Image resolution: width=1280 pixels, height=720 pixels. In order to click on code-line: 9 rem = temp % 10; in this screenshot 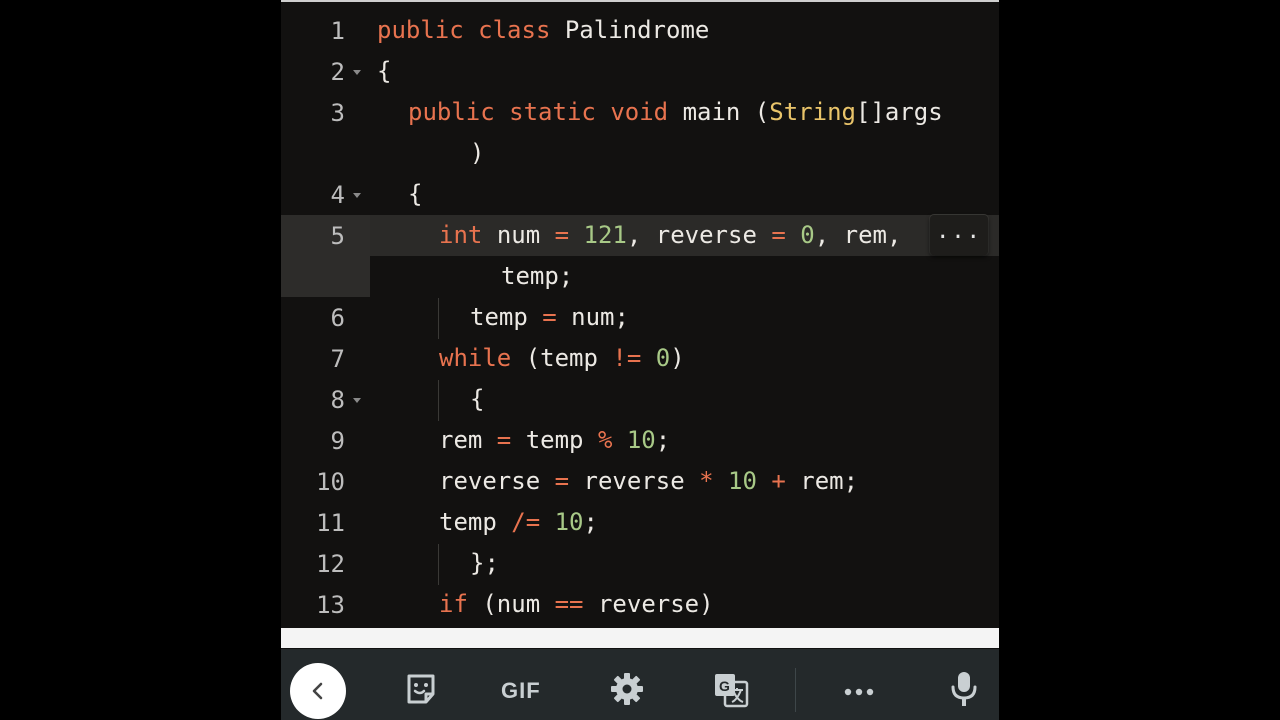, I will do `click(640, 440)`.